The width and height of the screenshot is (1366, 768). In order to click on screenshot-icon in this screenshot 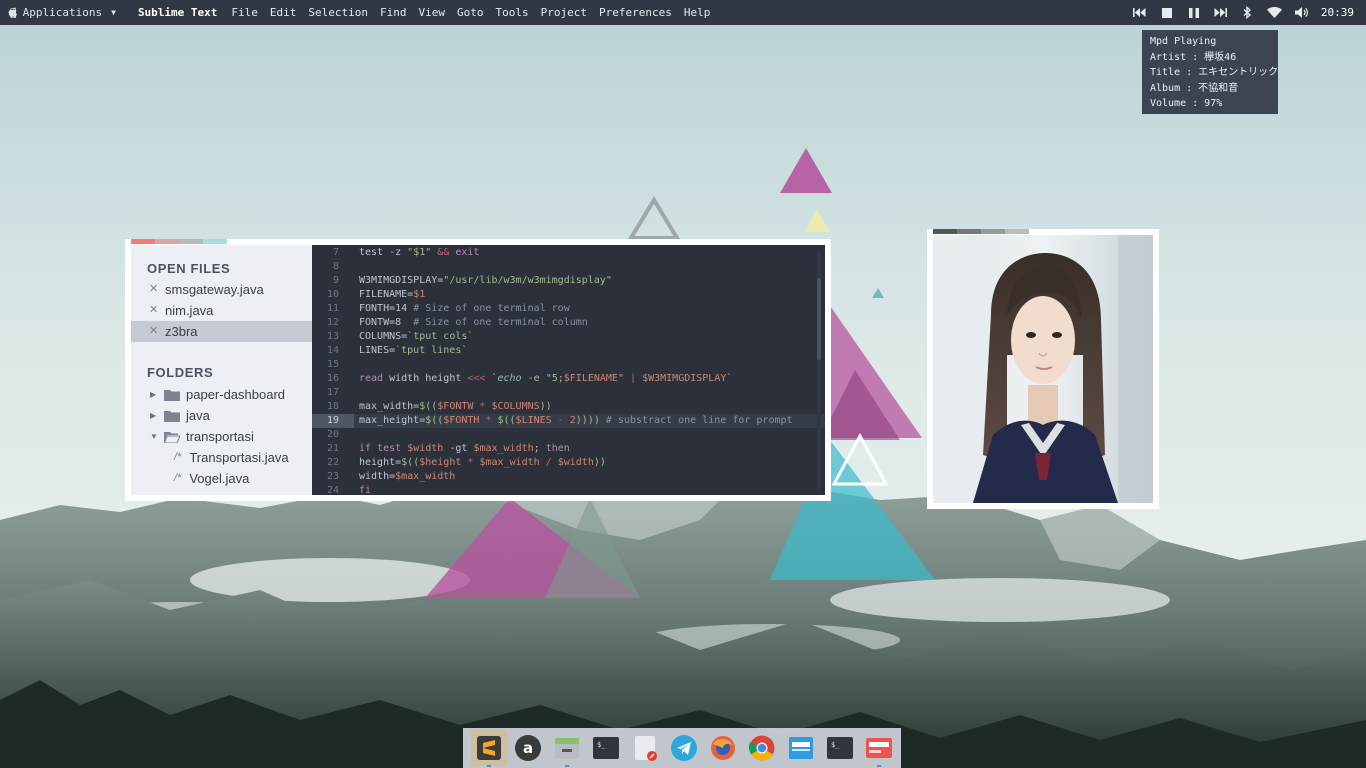, I will do `click(879, 748)`.